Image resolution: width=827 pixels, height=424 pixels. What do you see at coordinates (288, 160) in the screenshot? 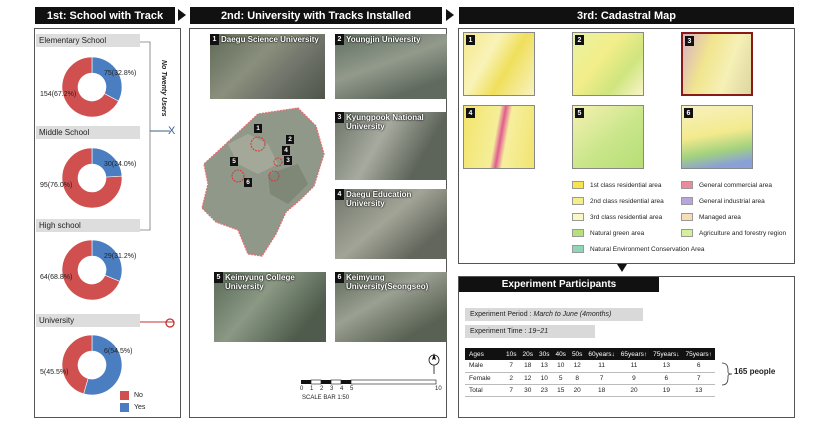
I see `map-marker-3: 3` at bounding box center [288, 160].